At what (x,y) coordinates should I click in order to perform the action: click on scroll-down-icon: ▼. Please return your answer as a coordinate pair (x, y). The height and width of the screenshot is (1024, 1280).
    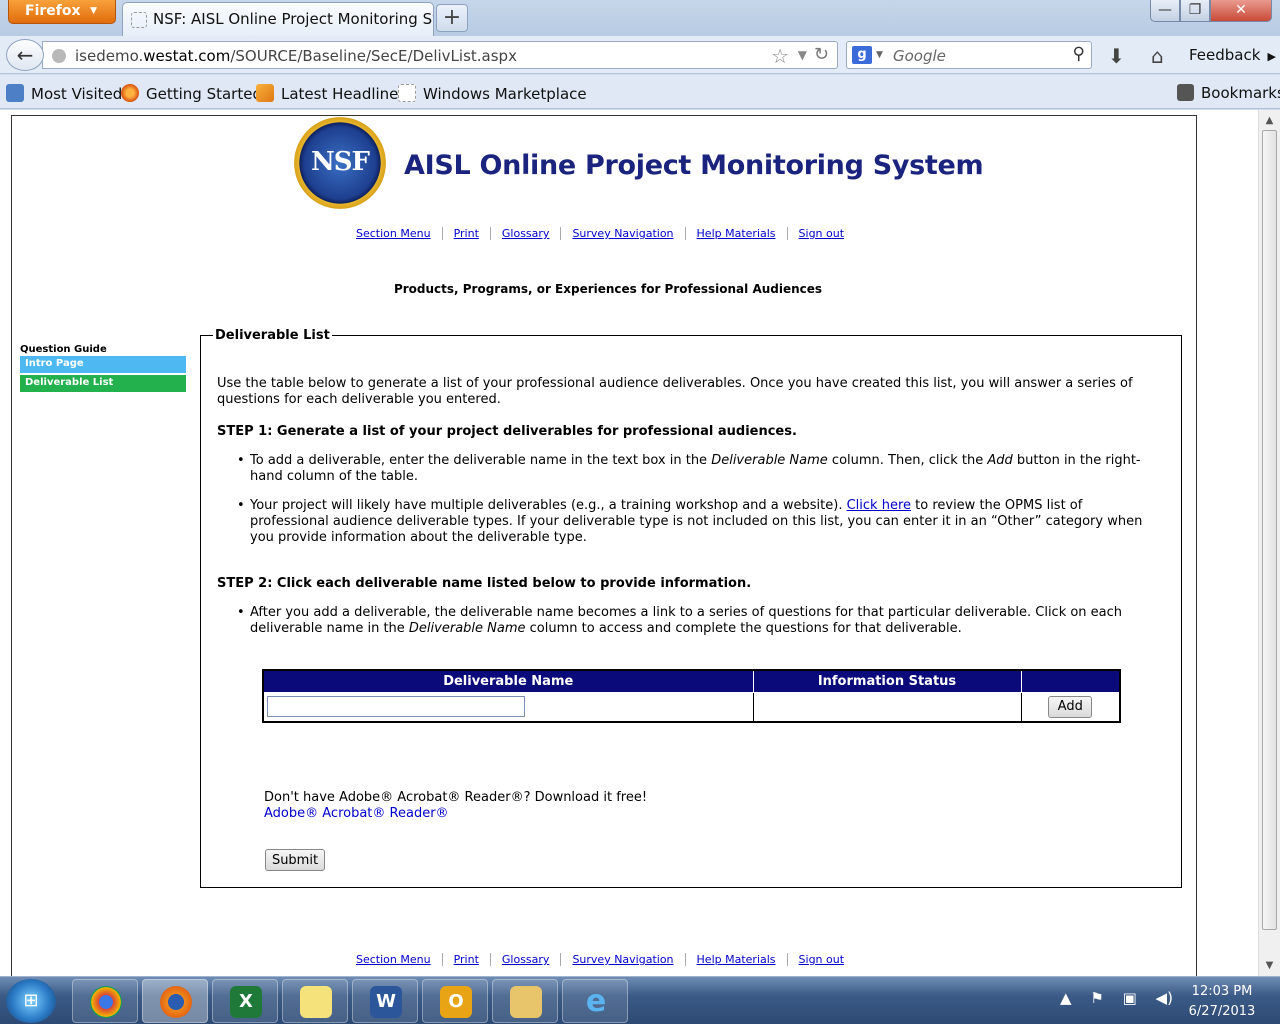
    Looking at the image, I should click on (1269, 965).